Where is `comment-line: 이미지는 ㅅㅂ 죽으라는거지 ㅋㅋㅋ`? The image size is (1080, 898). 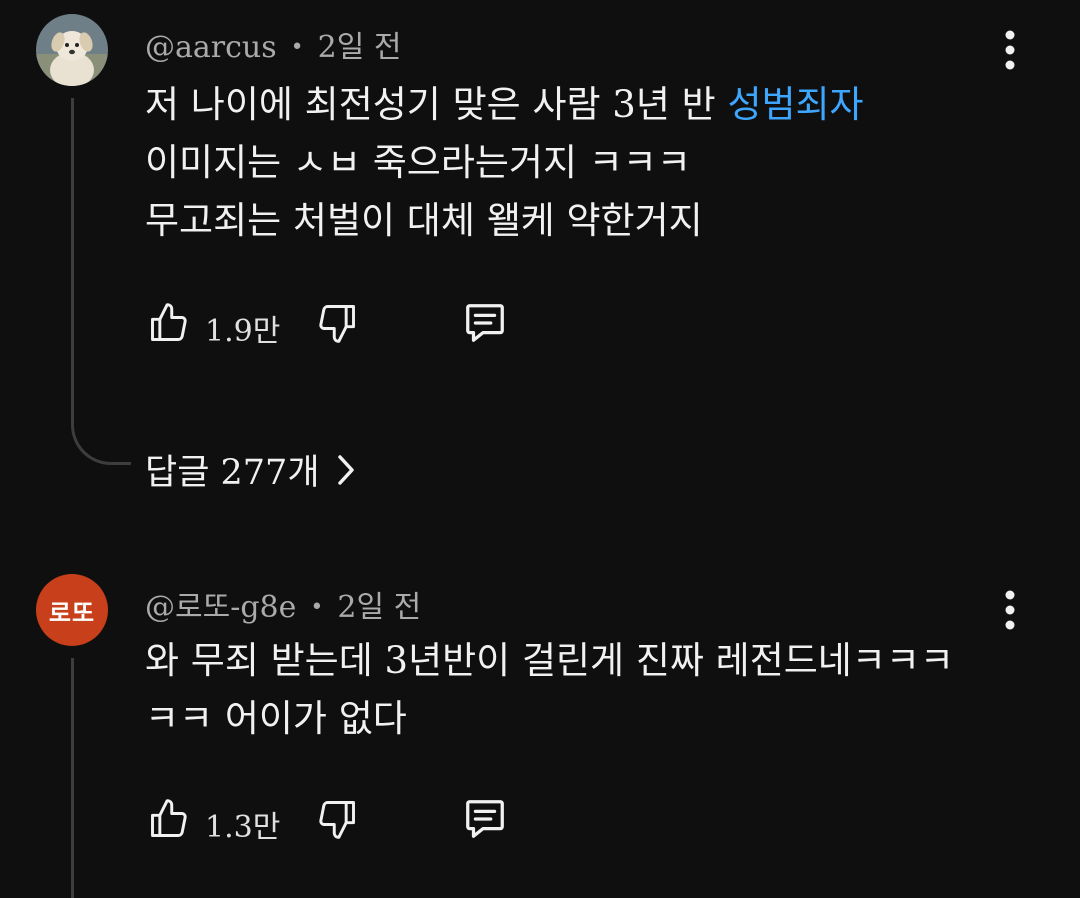 comment-line: 이미지는 ㅅㅂ 죽으라는거지 ㅋㅋㅋ is located at coordinates (418, 162).